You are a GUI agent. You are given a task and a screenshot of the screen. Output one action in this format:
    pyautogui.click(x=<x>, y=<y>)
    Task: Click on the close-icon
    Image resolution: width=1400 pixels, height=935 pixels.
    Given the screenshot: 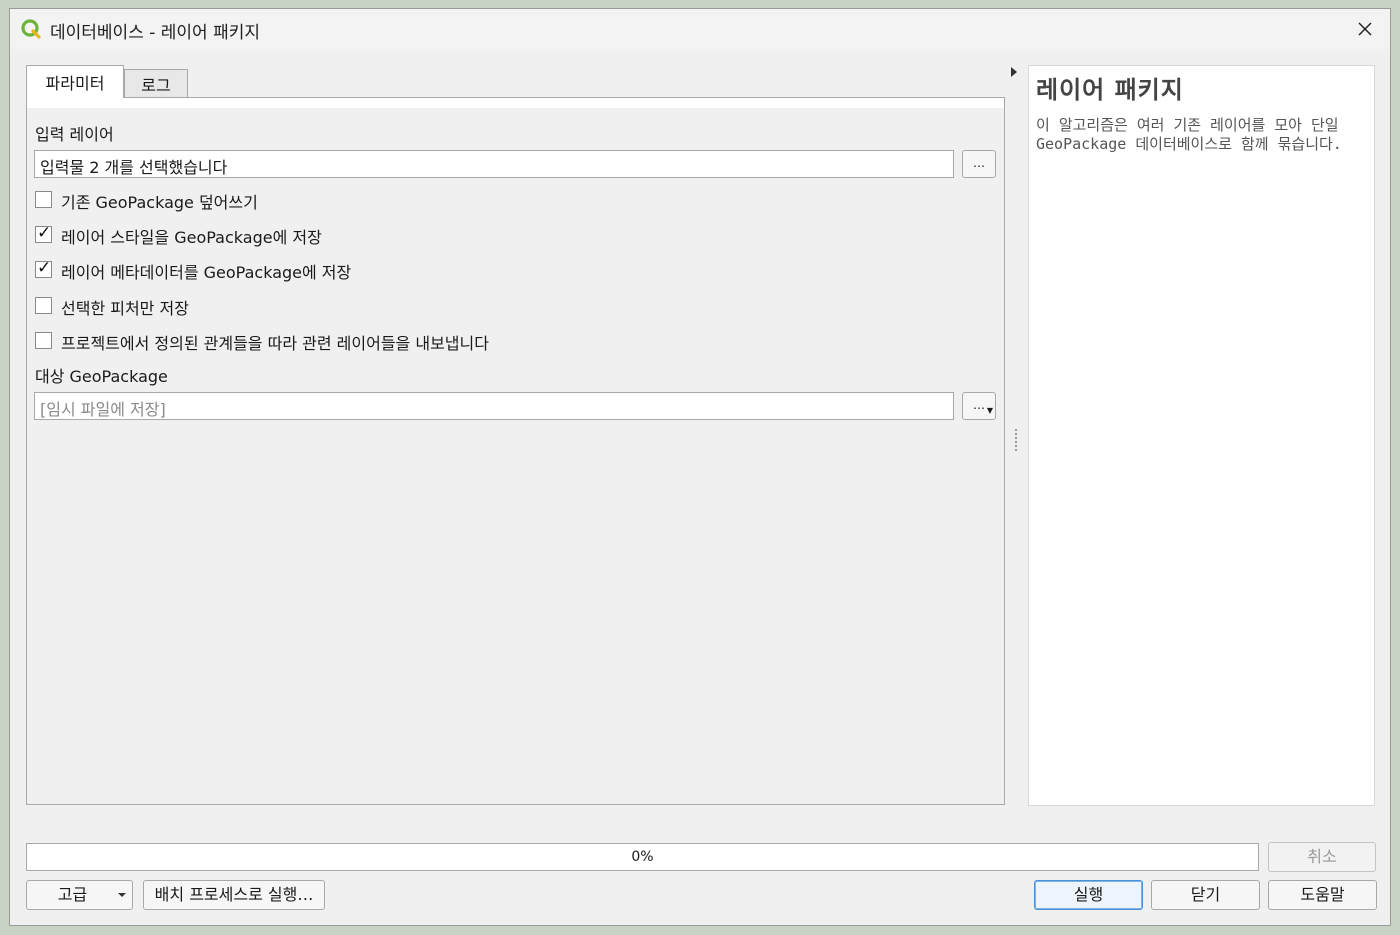 What is the action you would take?
    pyautogui.click(x=1365, y=29)
    